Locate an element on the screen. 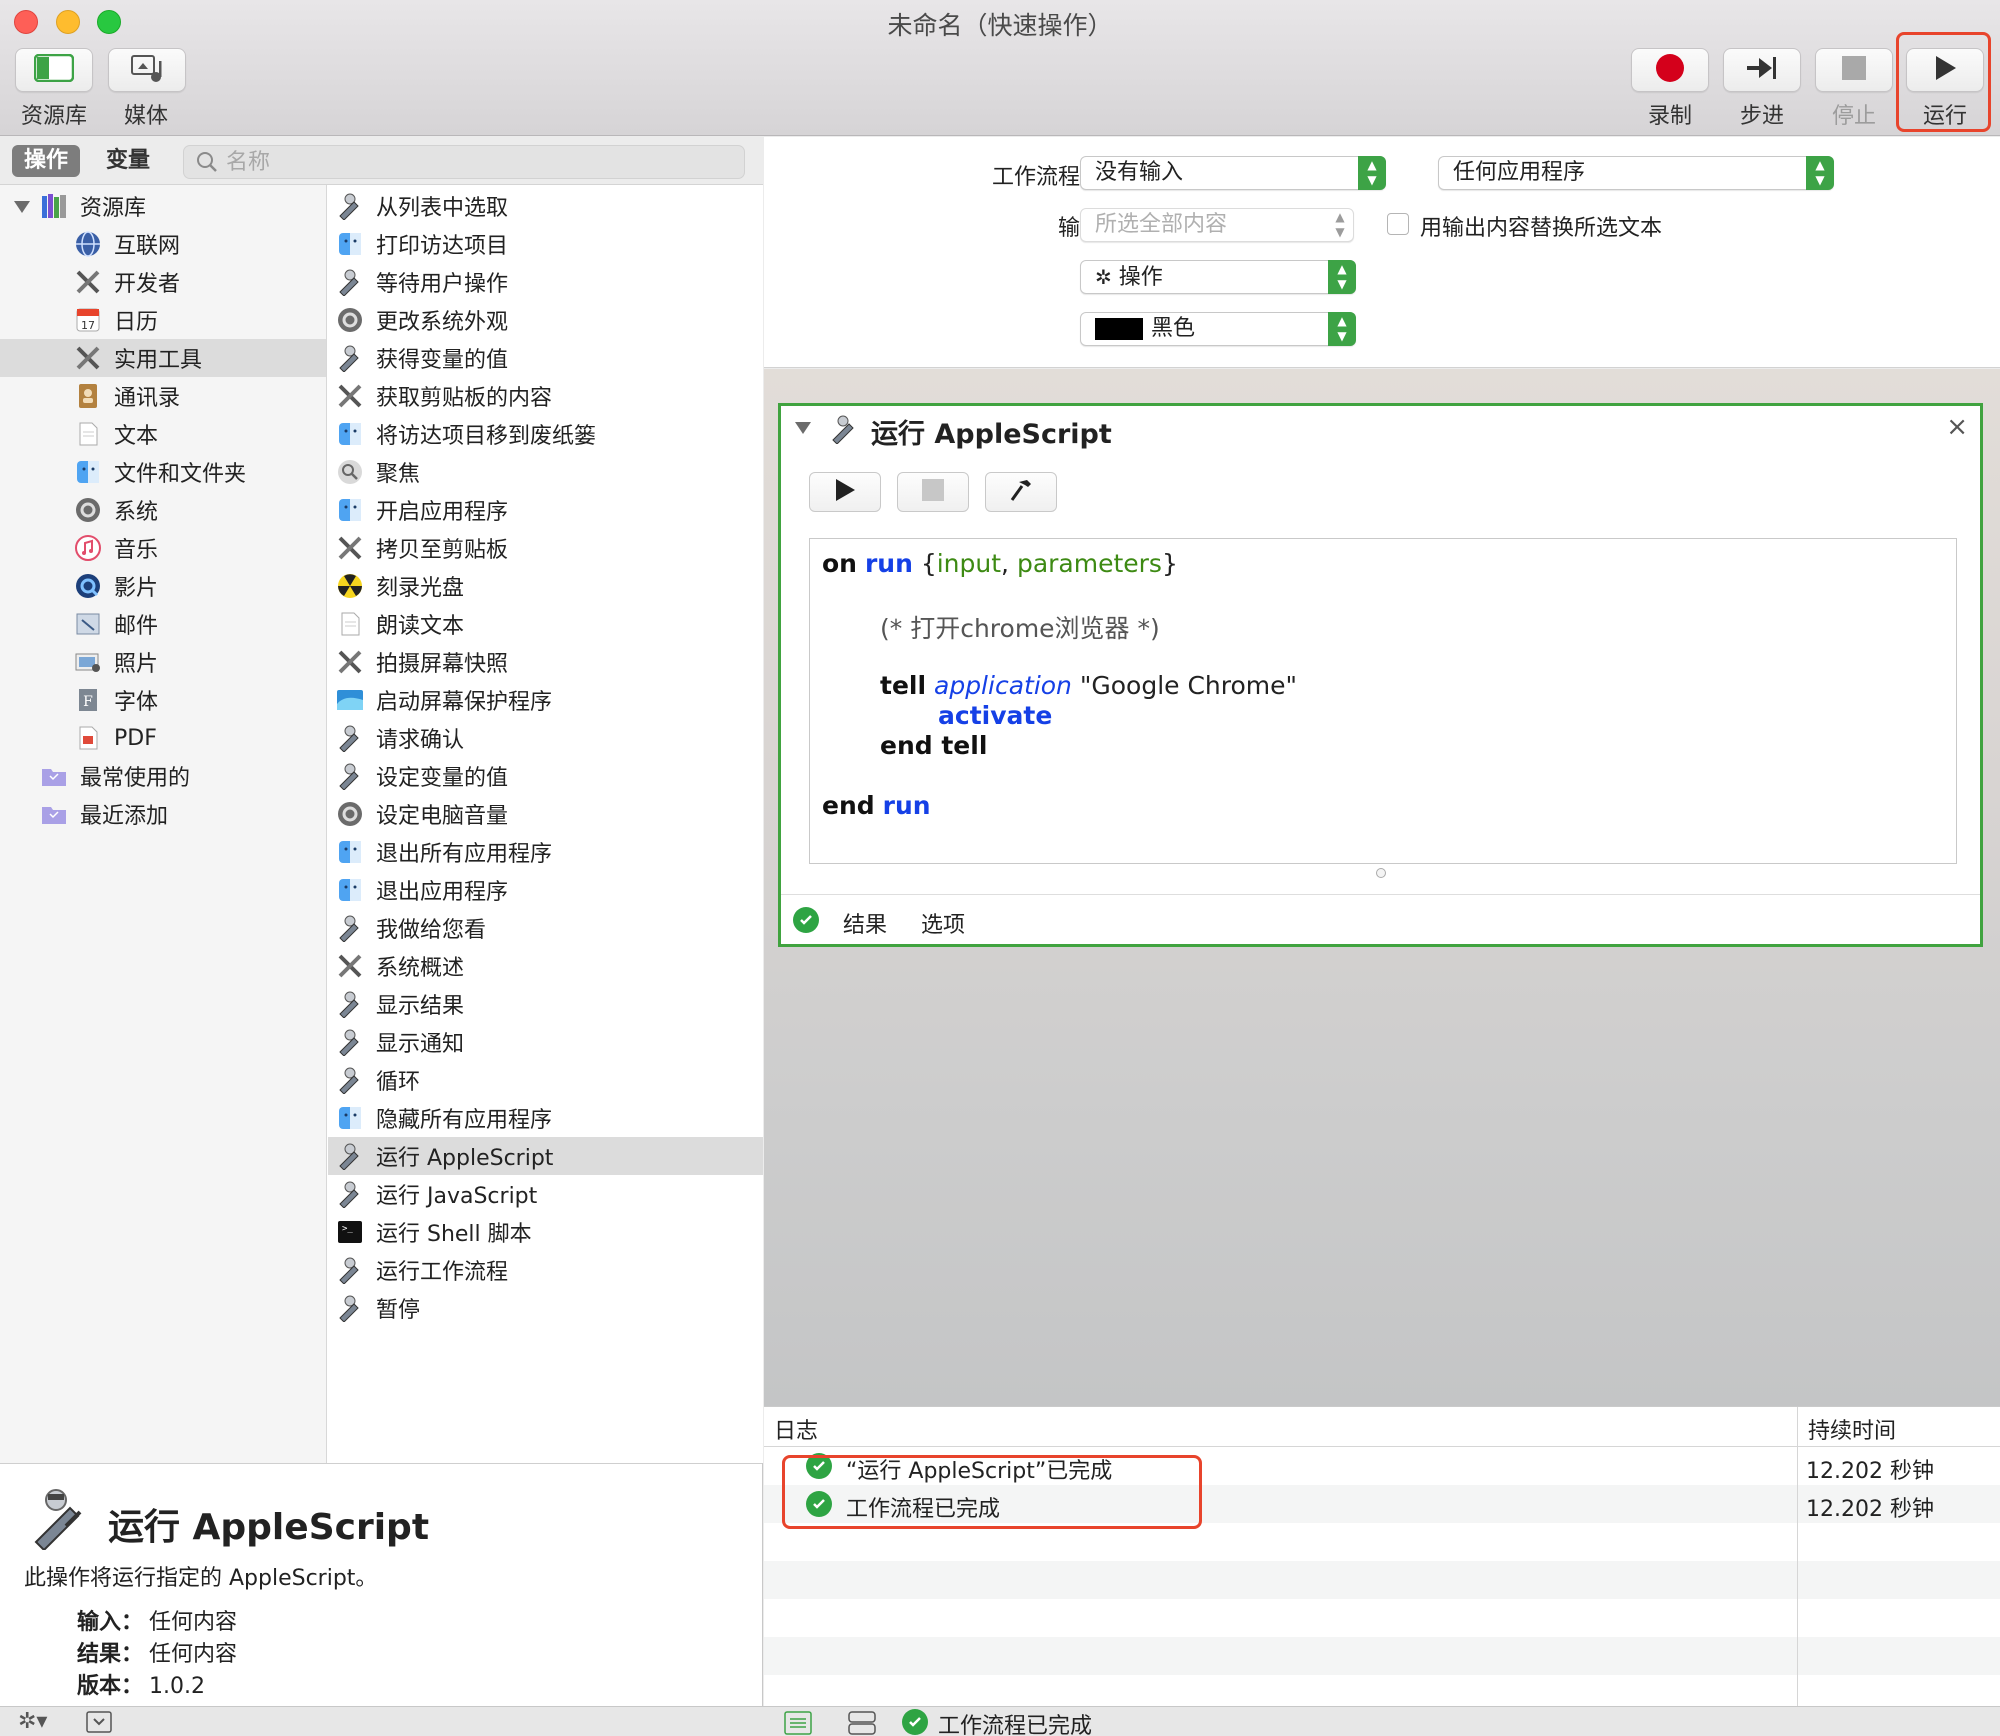 The height and width of the screenshot is (1736, 2000). library-item: 最常使用的 is located at coordinates (183, 776).